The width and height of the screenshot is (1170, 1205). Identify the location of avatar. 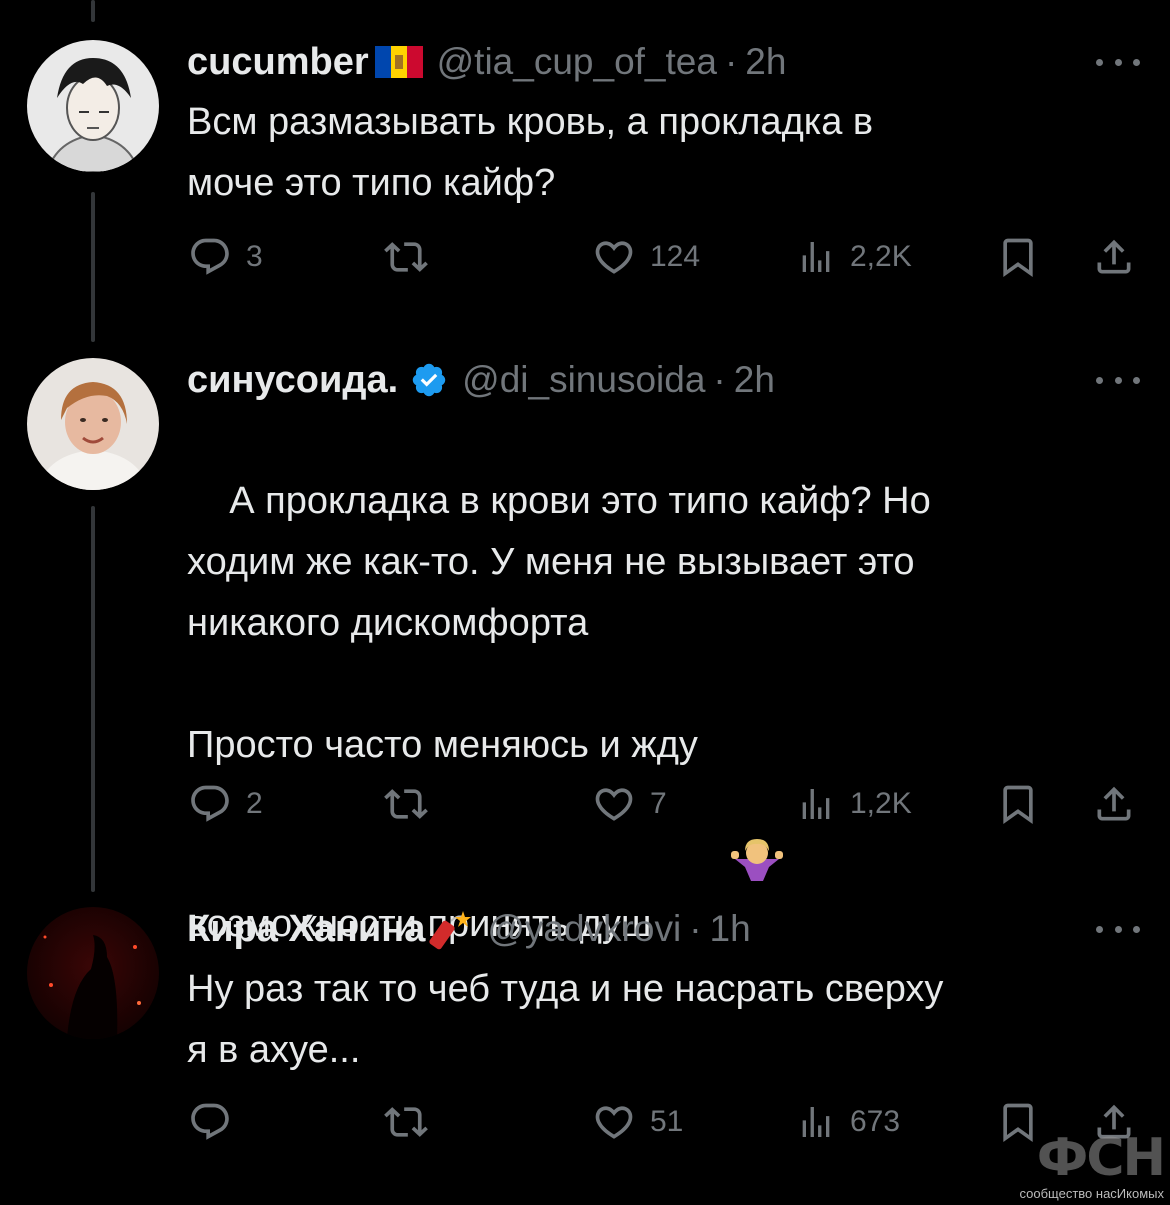
(93, 973).